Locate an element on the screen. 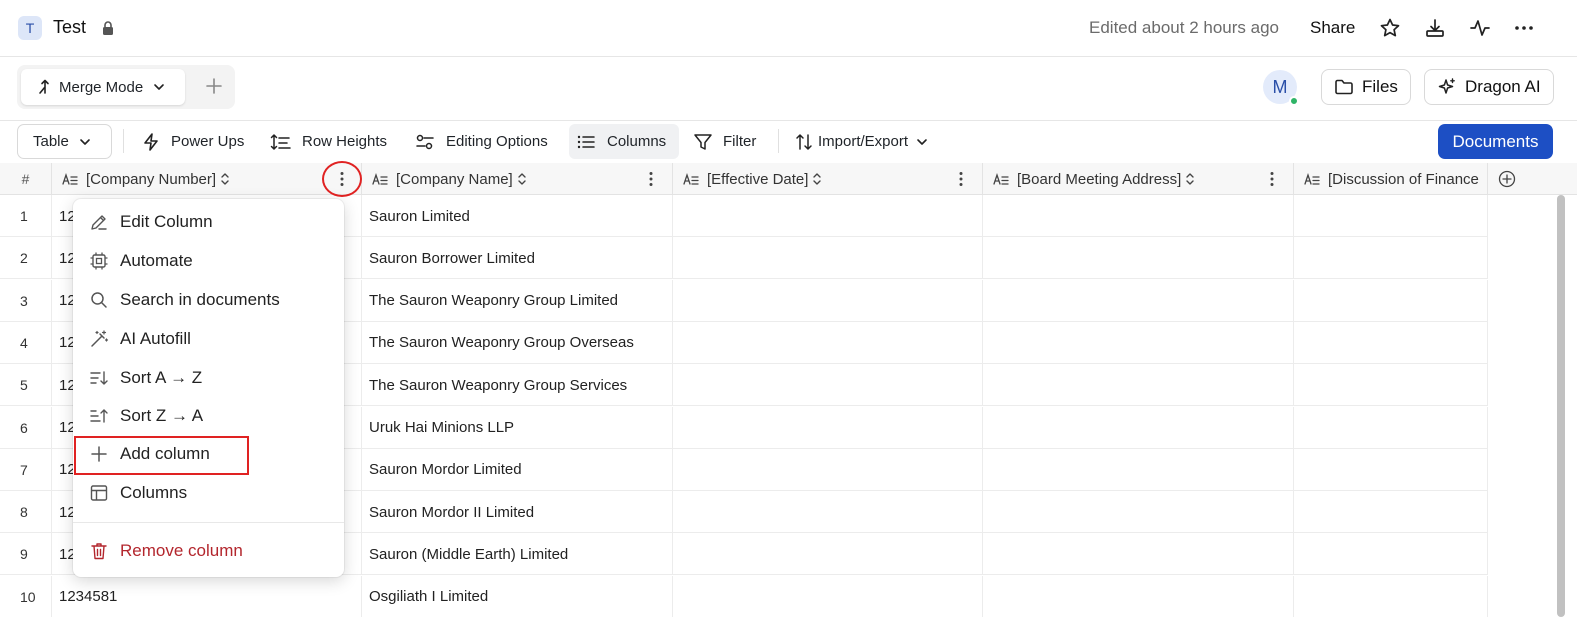 This screenshot has width=1577, height=617. row-number: 8 is located at coordinates (26, 512).